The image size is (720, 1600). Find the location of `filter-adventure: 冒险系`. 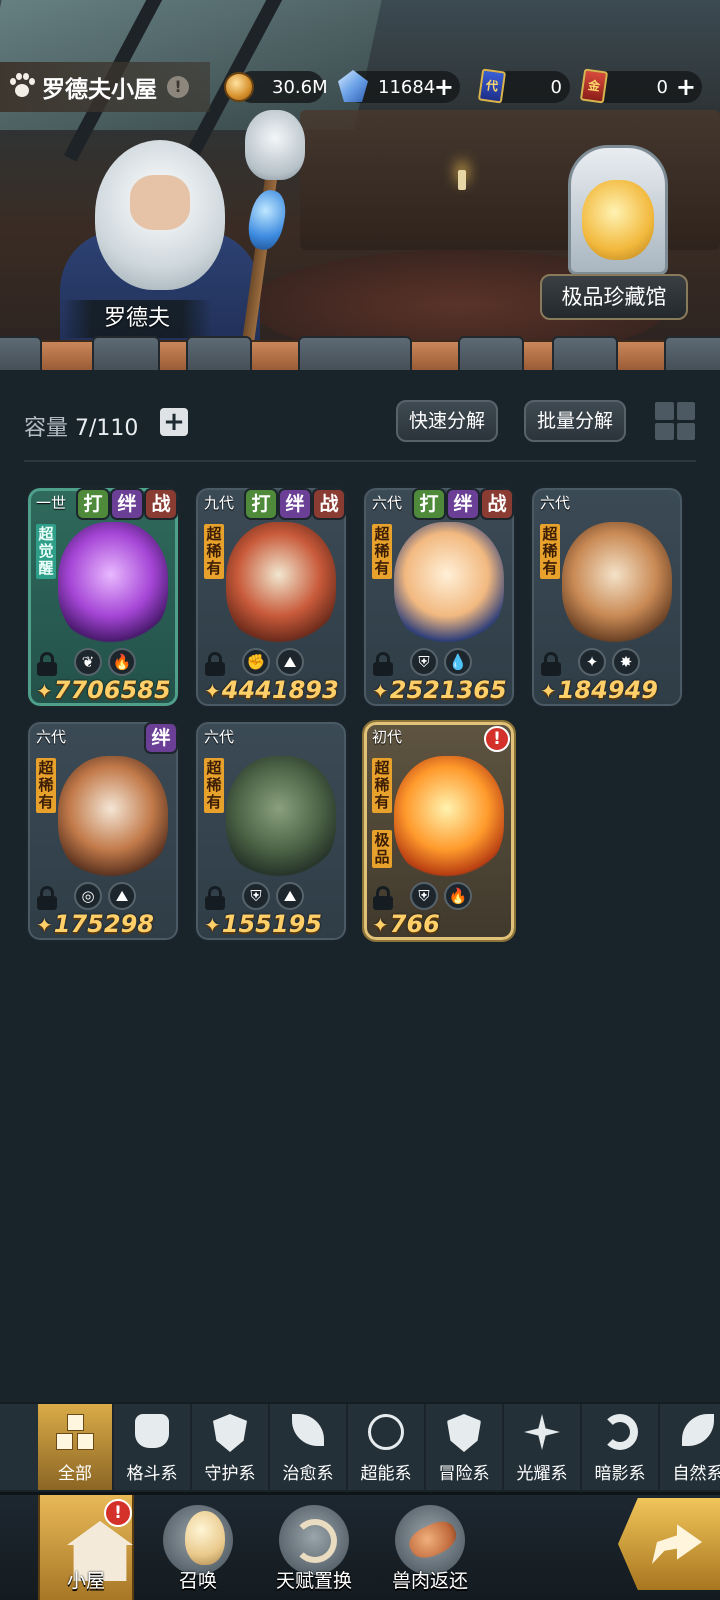

filter-adventure: 冒险系 is located at coordinates (465, 1447).